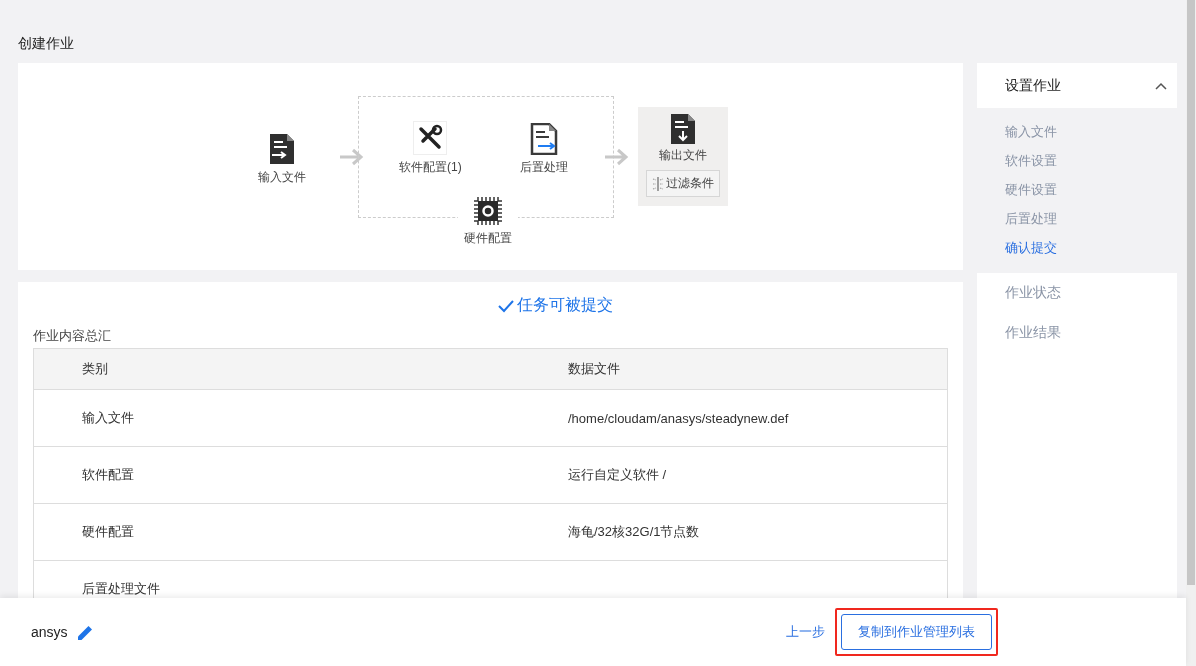  I want to click on table-cell: 运行自定义软件 /, so click(757, 475).